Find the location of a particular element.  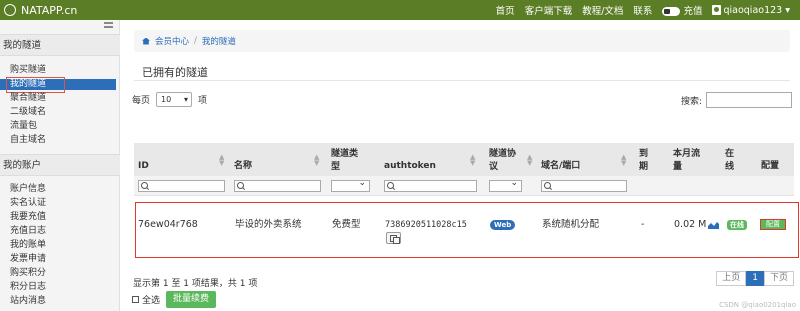

sidebar-item-custom-domain: 自主域名 is located at coordinates (28, 140).